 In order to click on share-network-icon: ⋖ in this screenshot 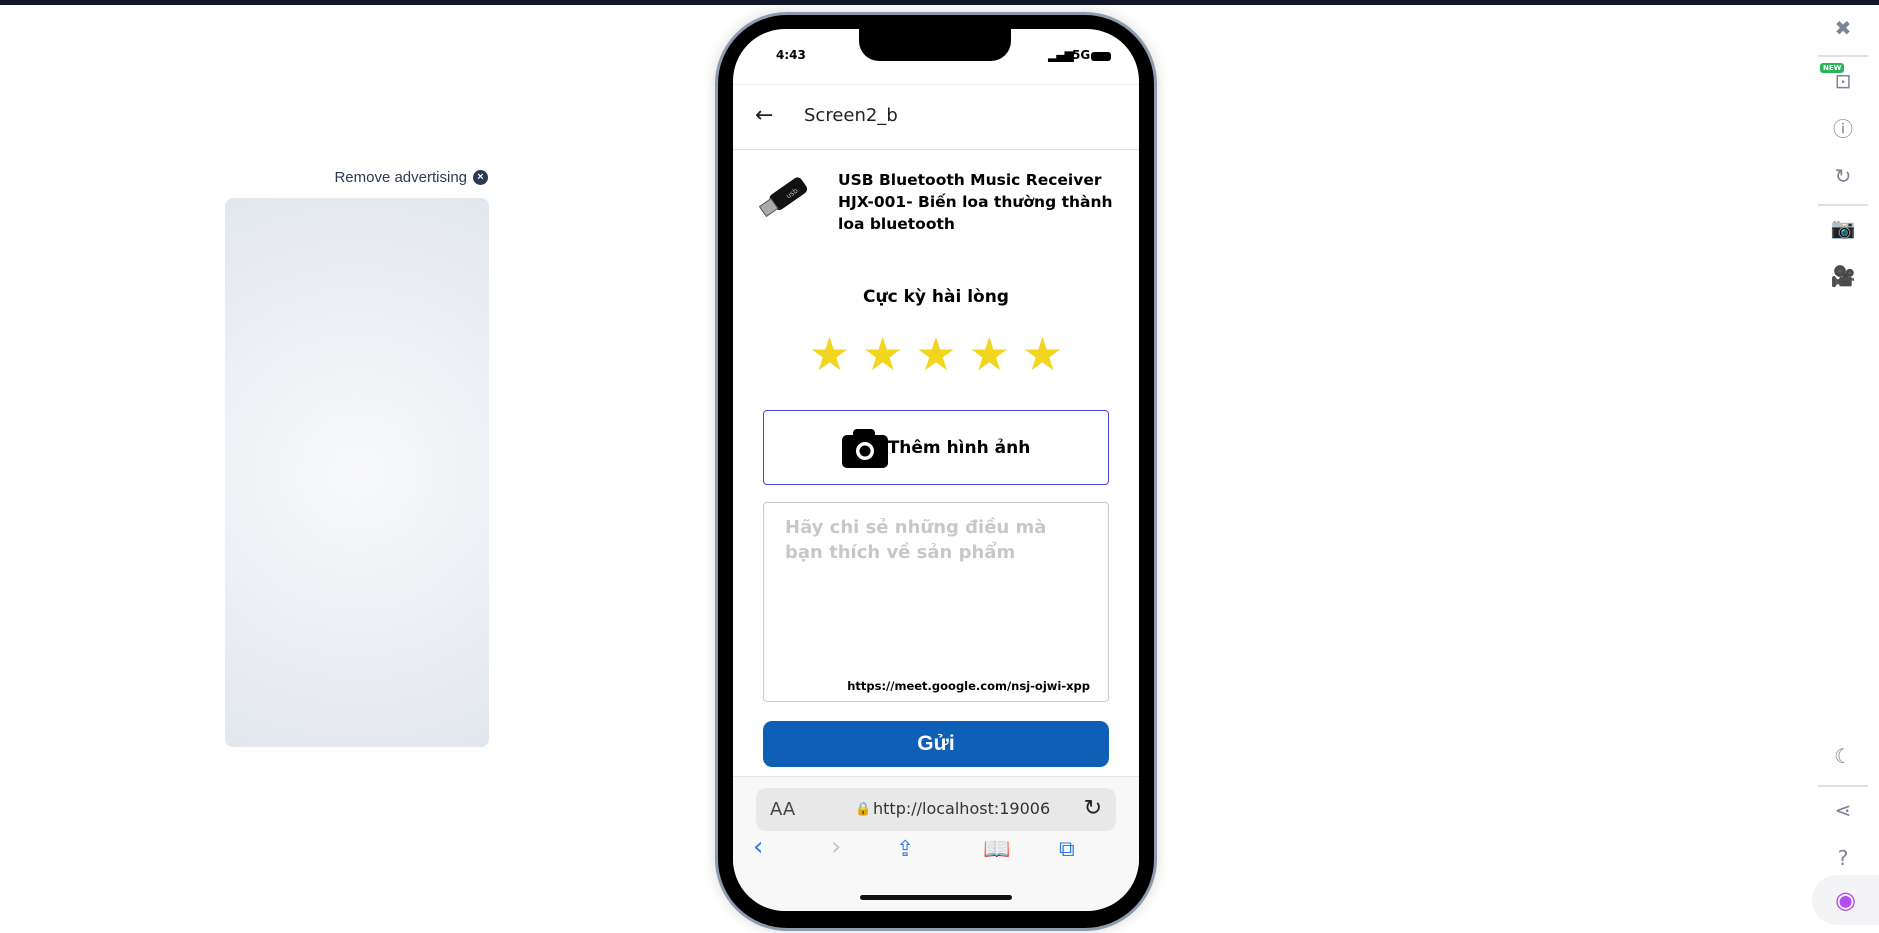, I will do `click(1843, 810)`.